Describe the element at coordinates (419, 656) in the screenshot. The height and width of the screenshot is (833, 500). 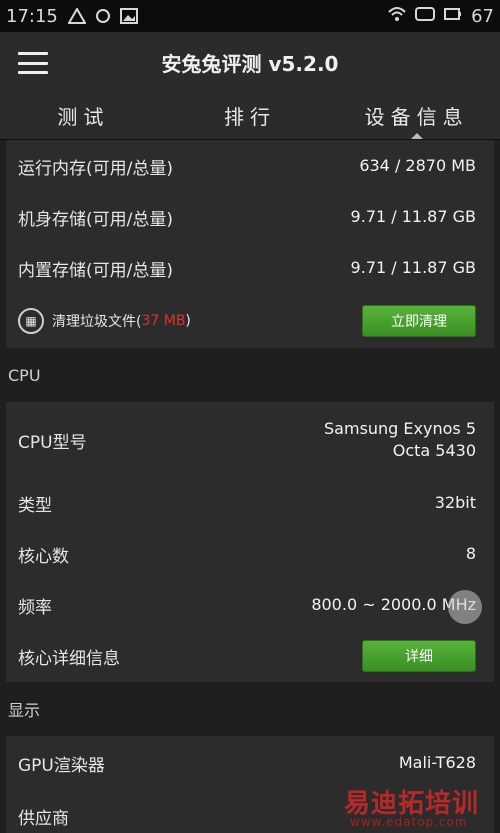
I see `cpu-detail-button: 详细` at that location.